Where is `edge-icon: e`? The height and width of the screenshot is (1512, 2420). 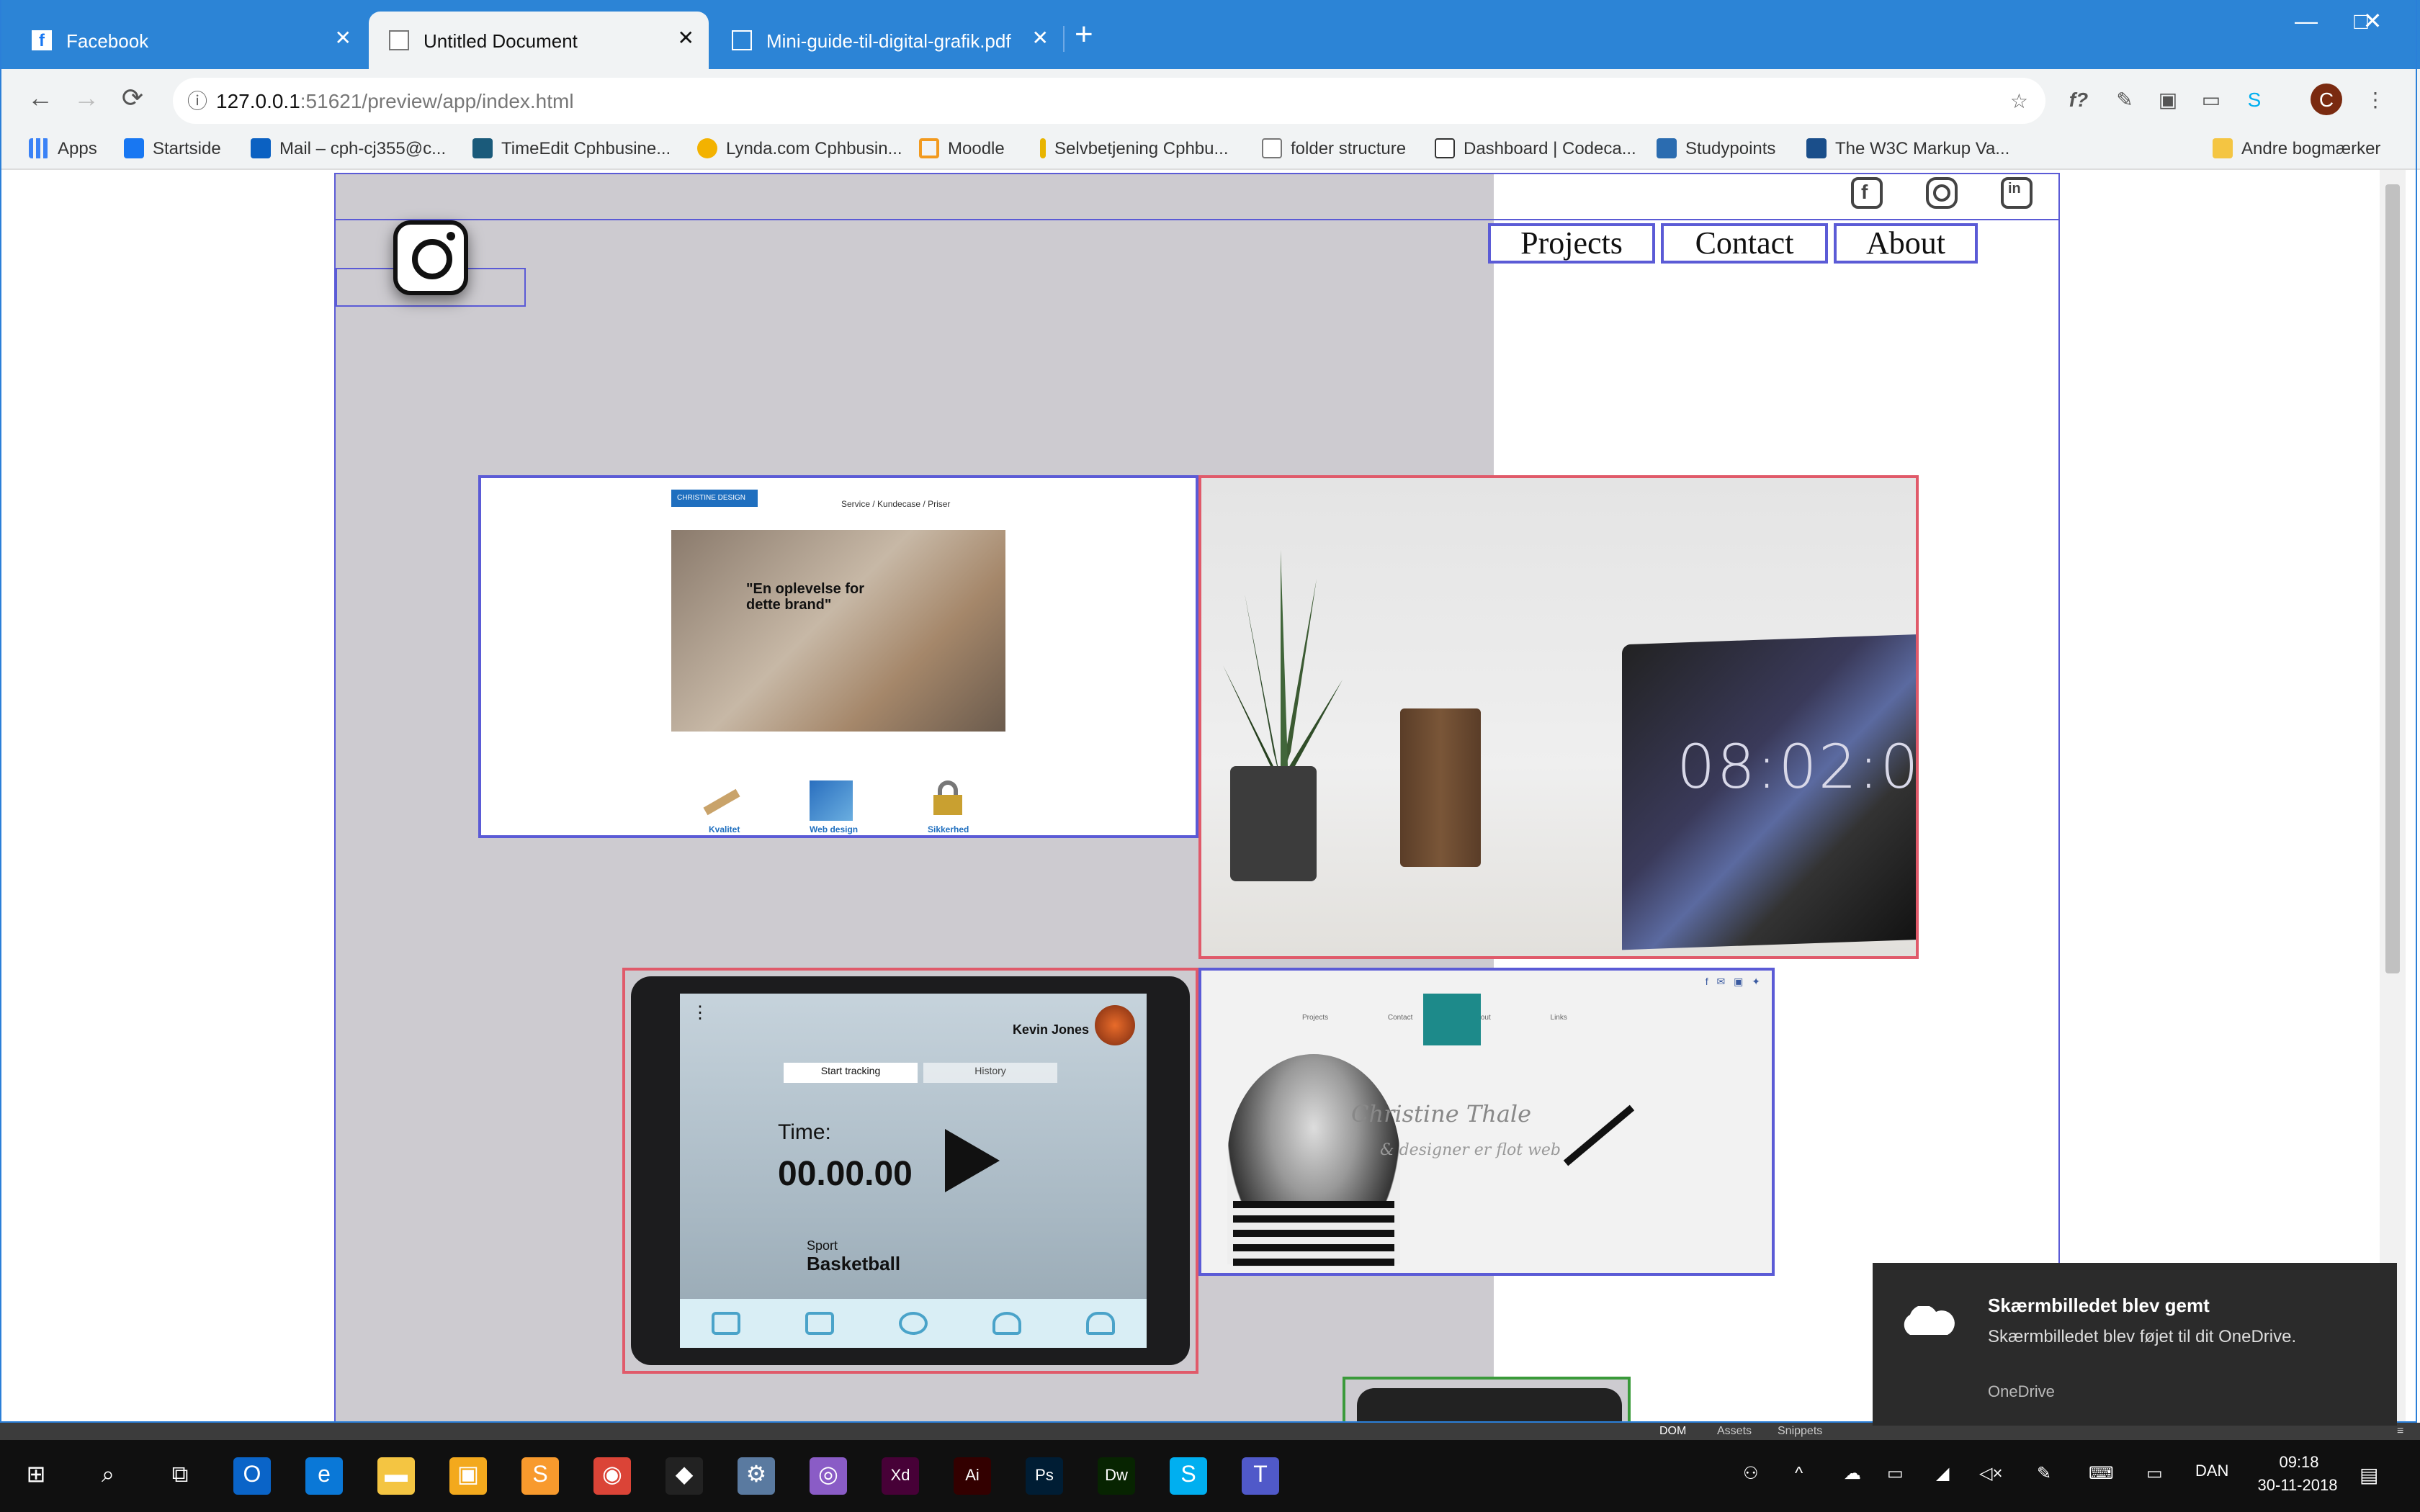 edge-icon: e is located at coordinates (324, 1476).